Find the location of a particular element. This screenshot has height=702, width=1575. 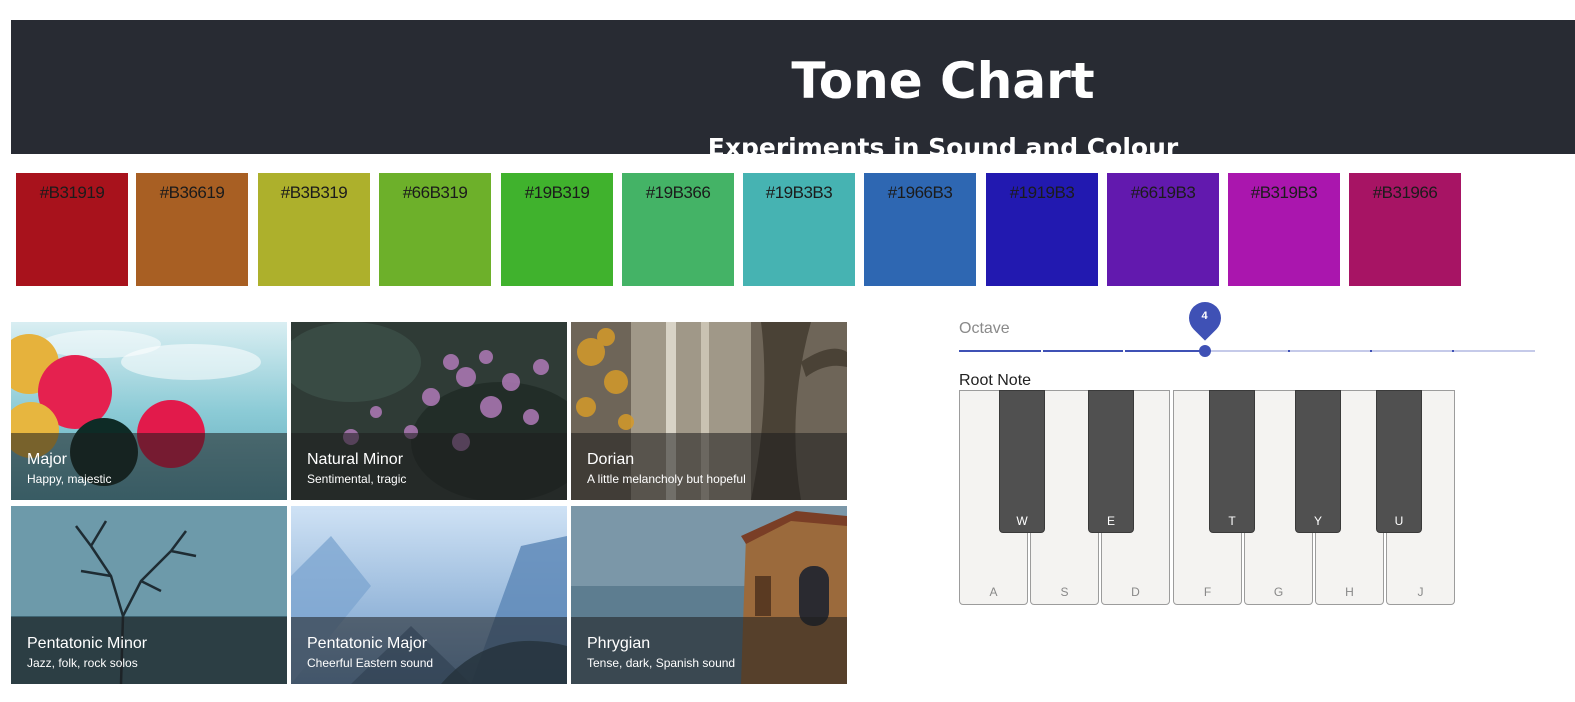

piano-black-key: T is located at coordinates (1232, 461).